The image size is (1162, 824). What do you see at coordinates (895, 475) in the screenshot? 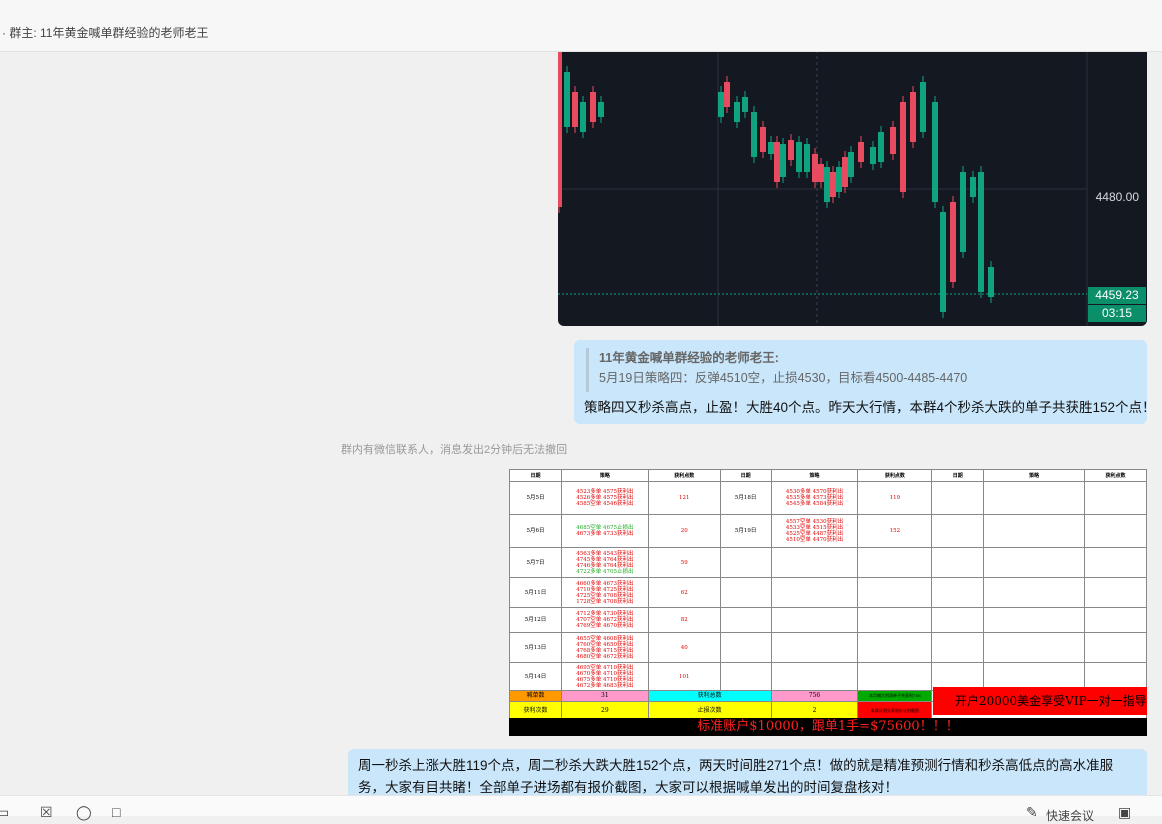
I see `table-header: 获利点数` at bounding box center [895, 475].